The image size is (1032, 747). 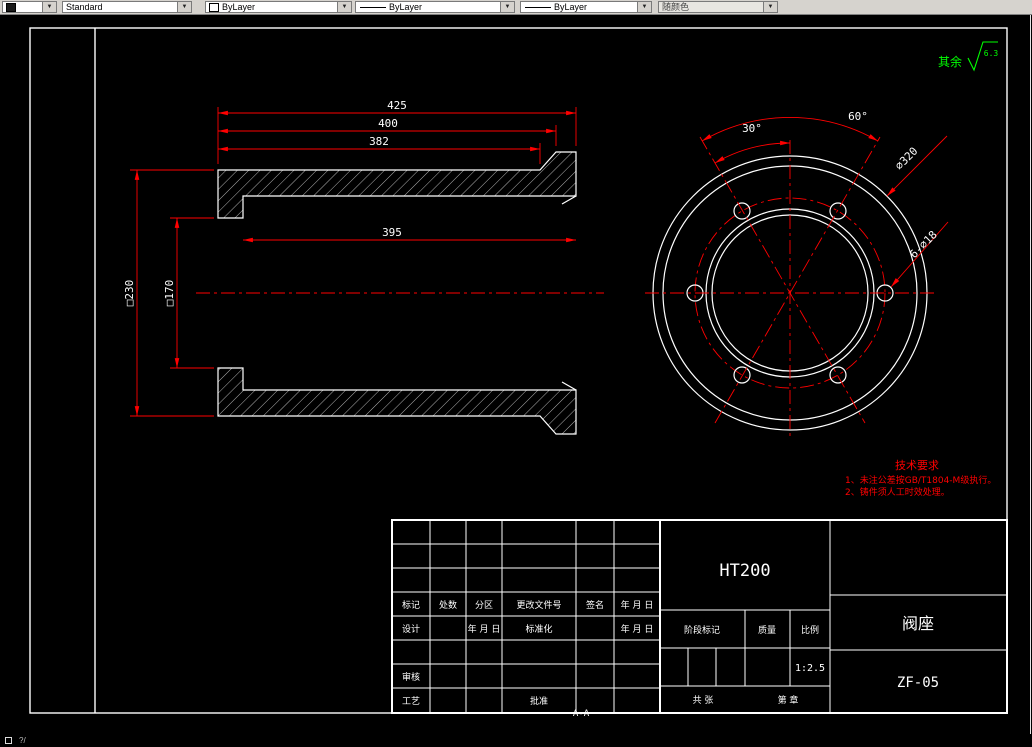 What do you see at coordinates (29, 7) in the screenshot?
I see `layer-combo: ▼` at bounding box center [29, 7].